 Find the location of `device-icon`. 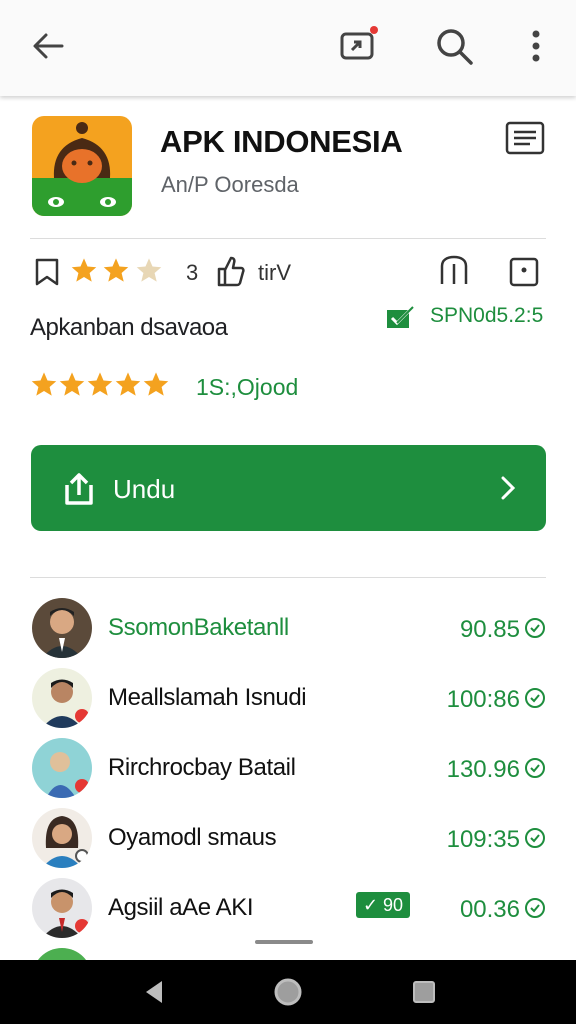

device-icon is located at coordinates (454, 274).